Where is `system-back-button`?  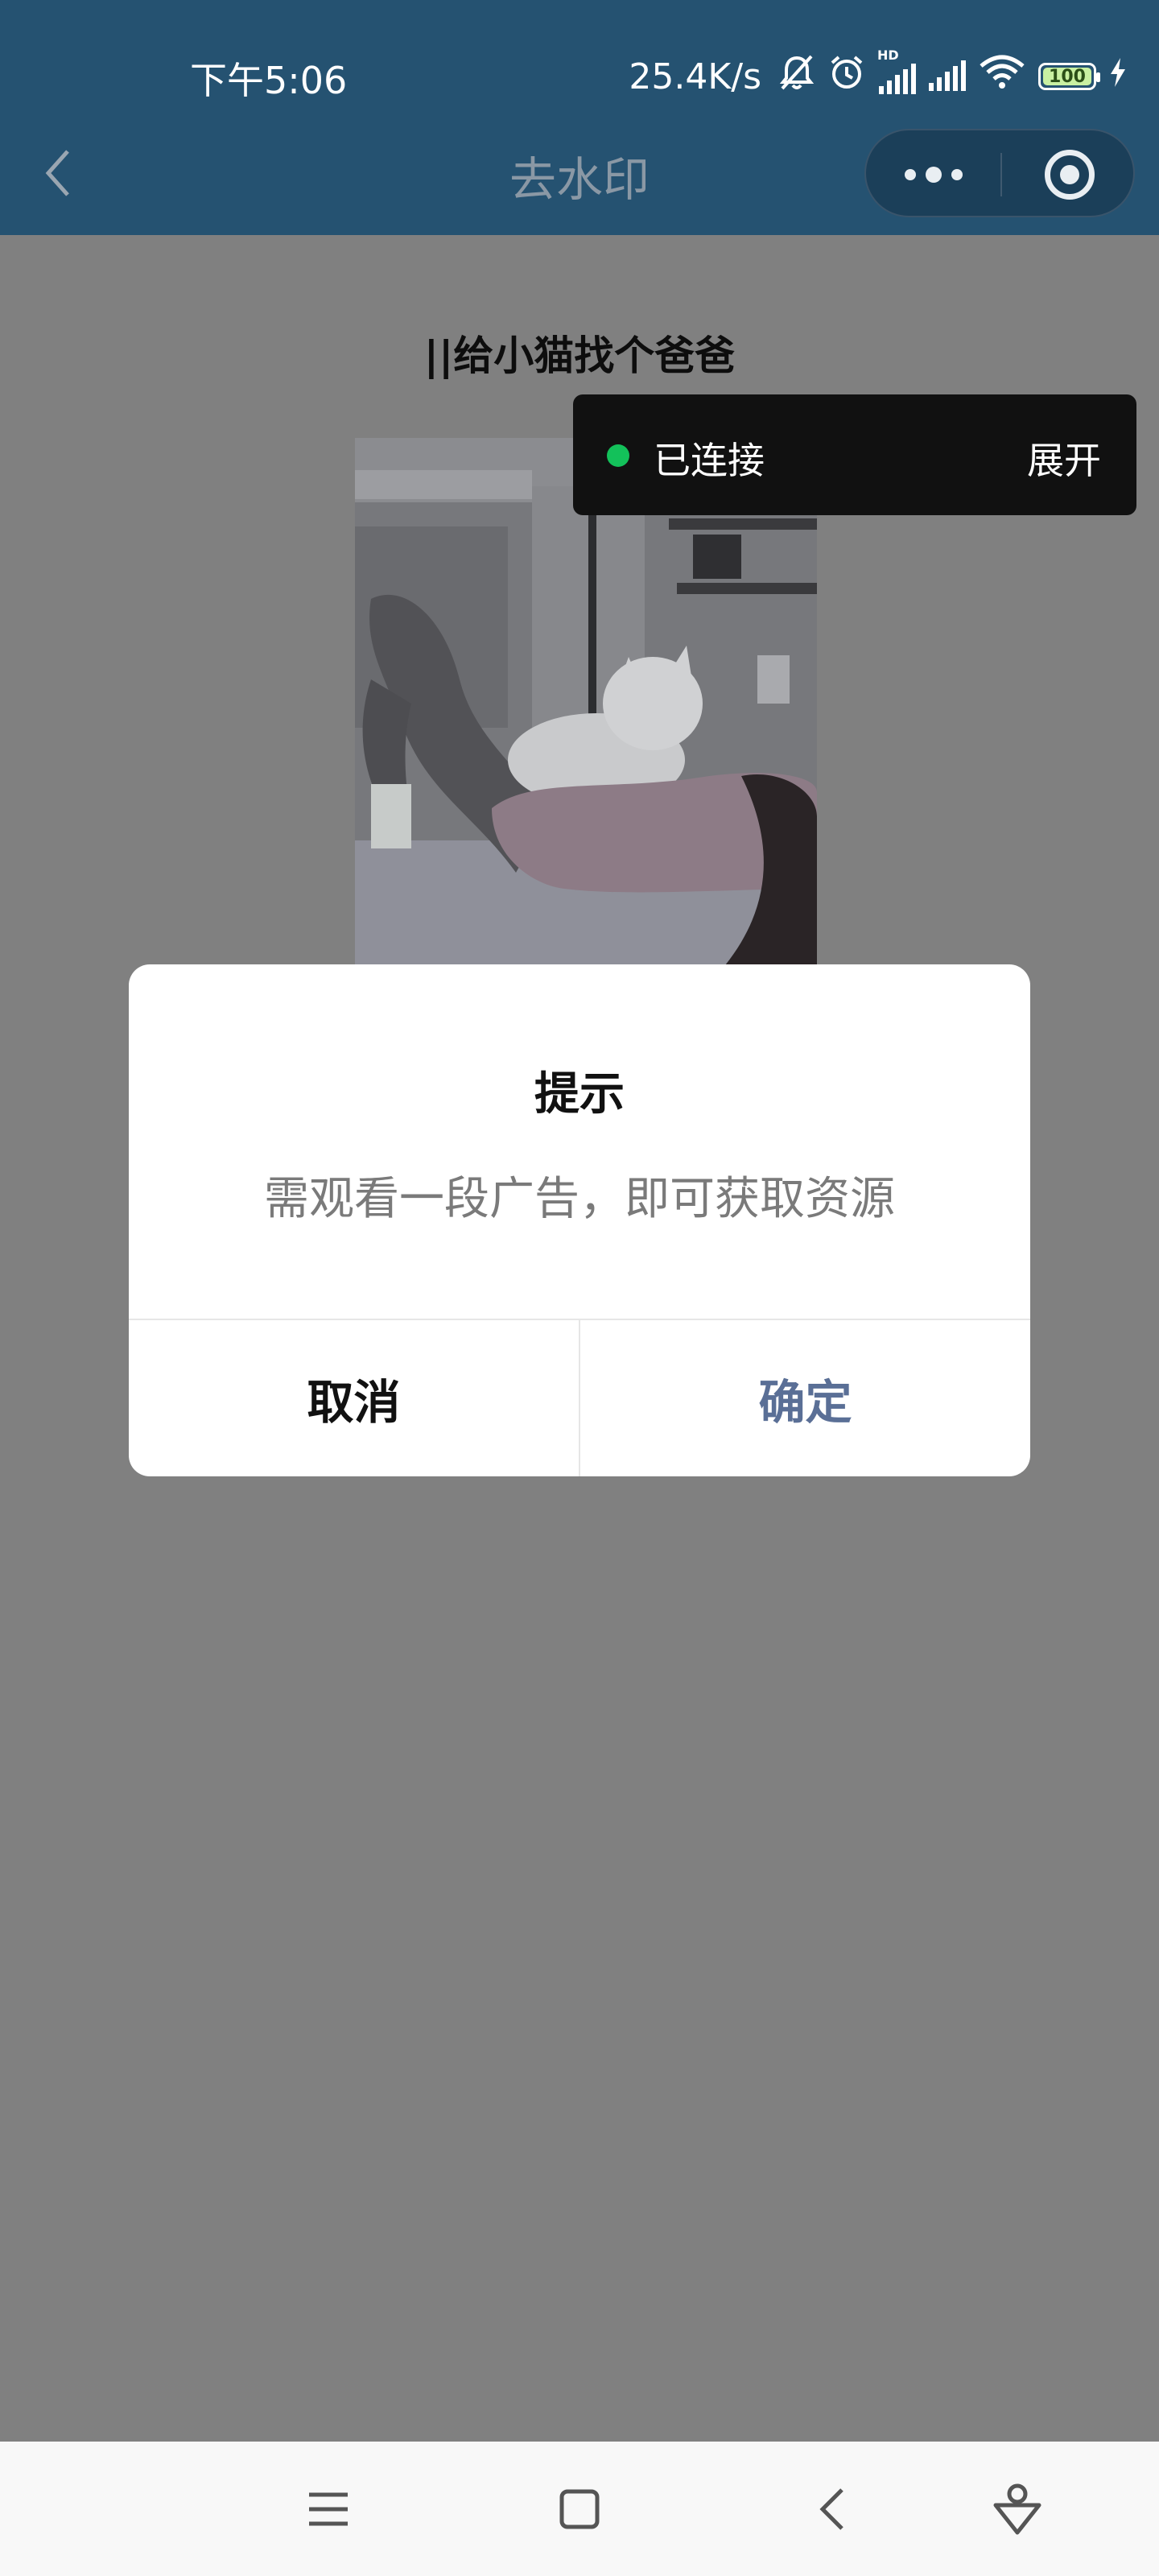
system-back-button is located at coordinates (832, 2509).